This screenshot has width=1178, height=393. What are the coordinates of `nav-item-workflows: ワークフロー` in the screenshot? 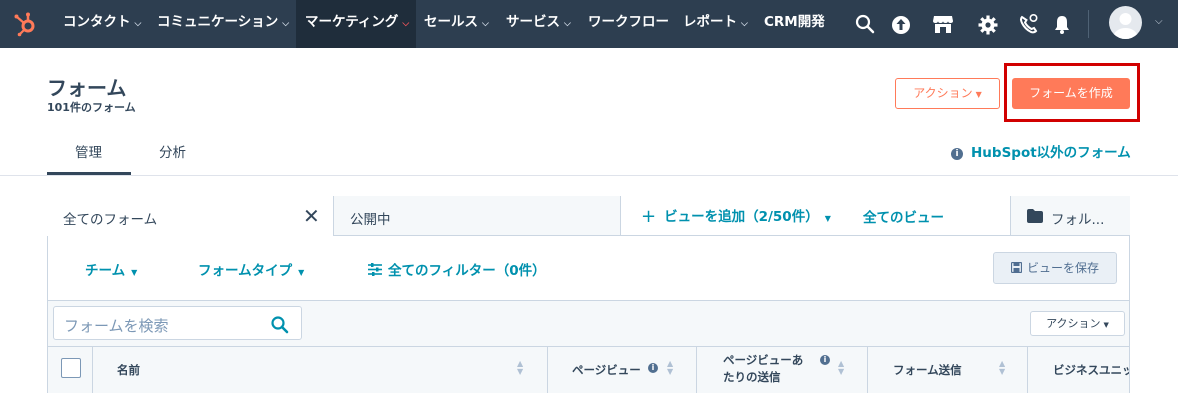 It's located at (628, 24).